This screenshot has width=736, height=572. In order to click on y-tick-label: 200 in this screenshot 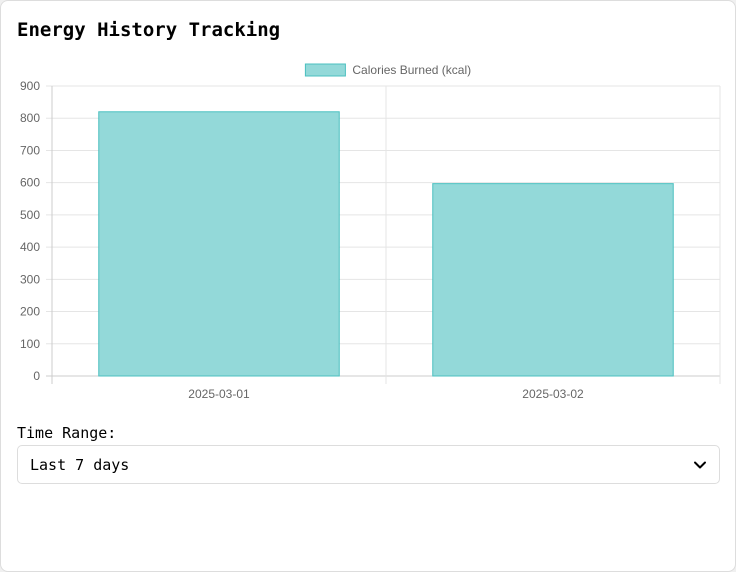, I will do `click(30, 312)`.